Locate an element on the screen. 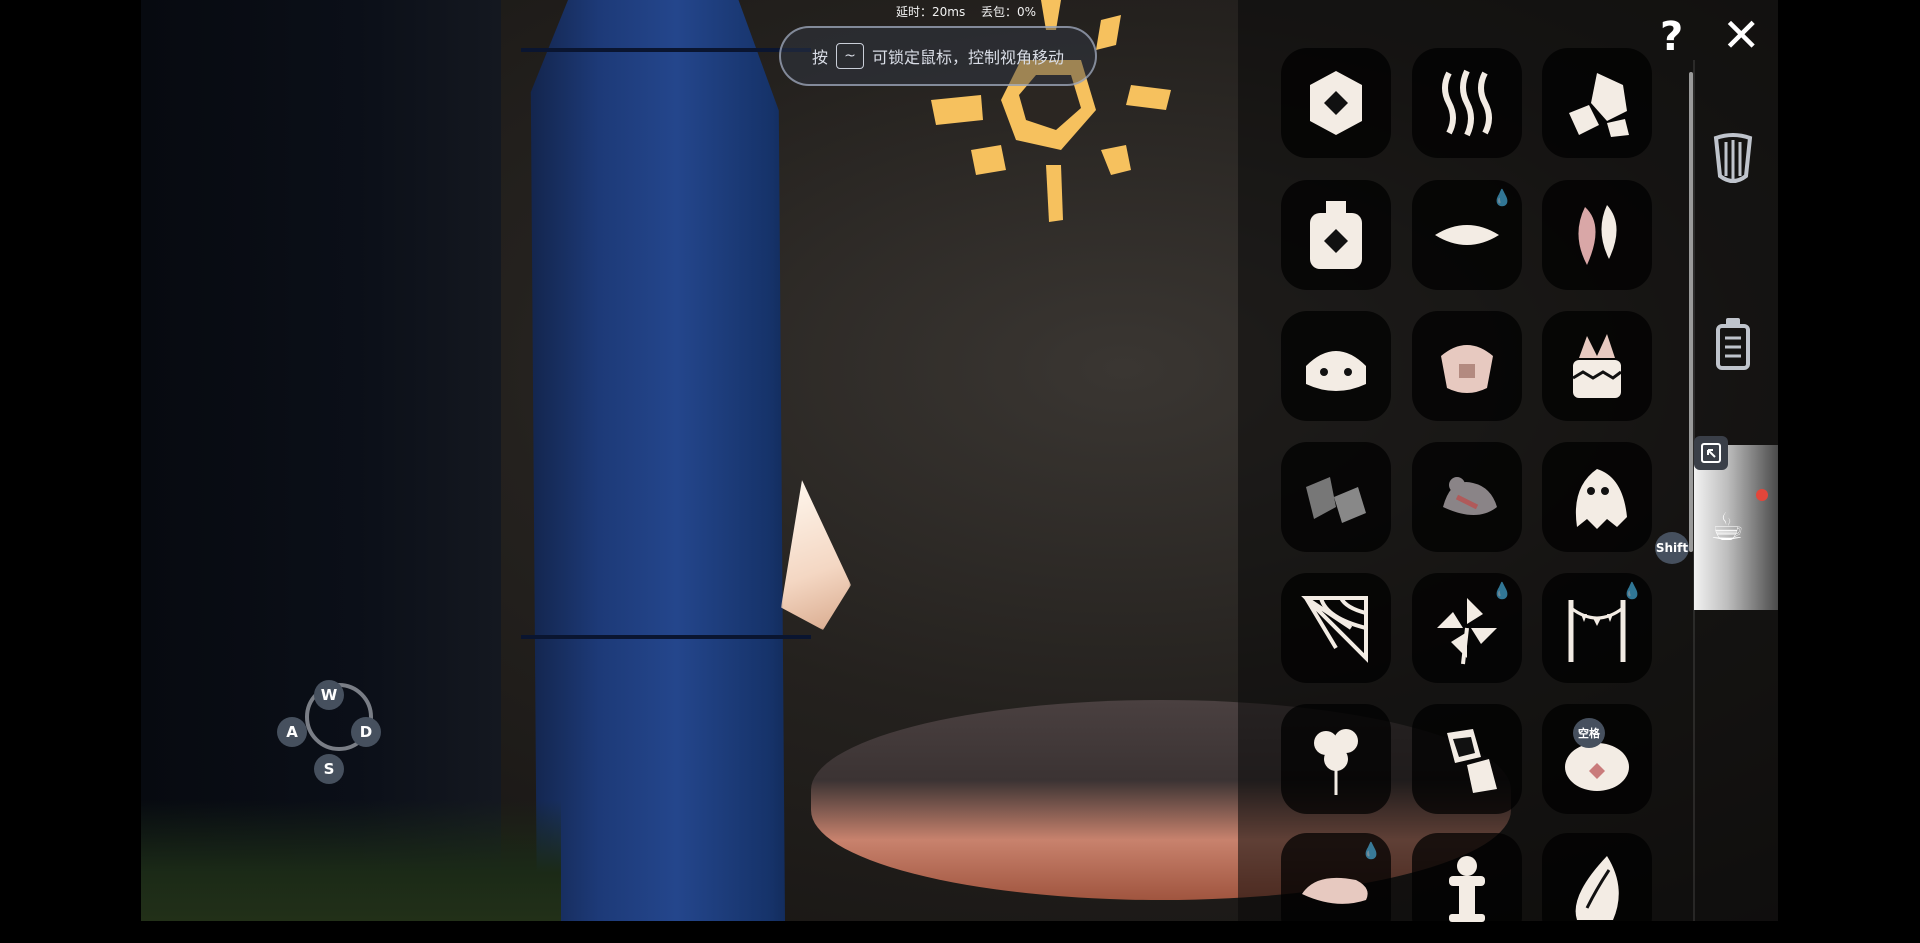 The height and width of the screenshot is (943, 1920). hint-text: 可锁定鼠标，控制视角移动 is located at coordinates (968, 57).